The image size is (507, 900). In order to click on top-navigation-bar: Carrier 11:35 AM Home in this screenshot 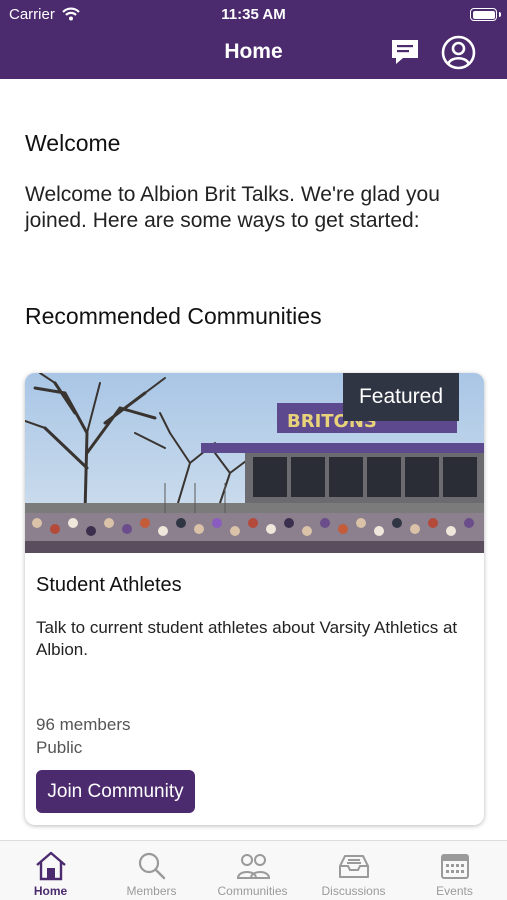, I will do `click(253, 39)`.